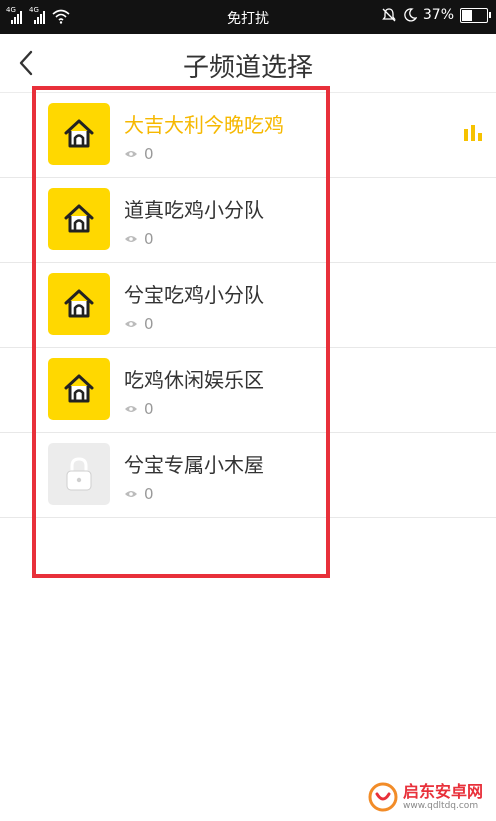 Image resolution: width=496 pixels, height=821 pixels. I want to click on channel-item: 吃鸡休闲娱乐区 0, so click(248, 390).